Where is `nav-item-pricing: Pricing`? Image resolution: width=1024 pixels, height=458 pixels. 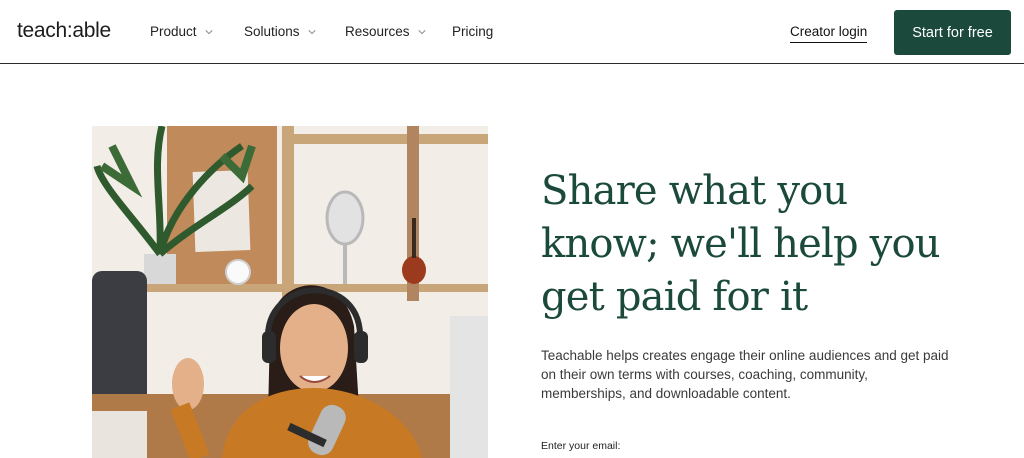
nav-item-pricing: Pricing is located at coordinates (472, 31).